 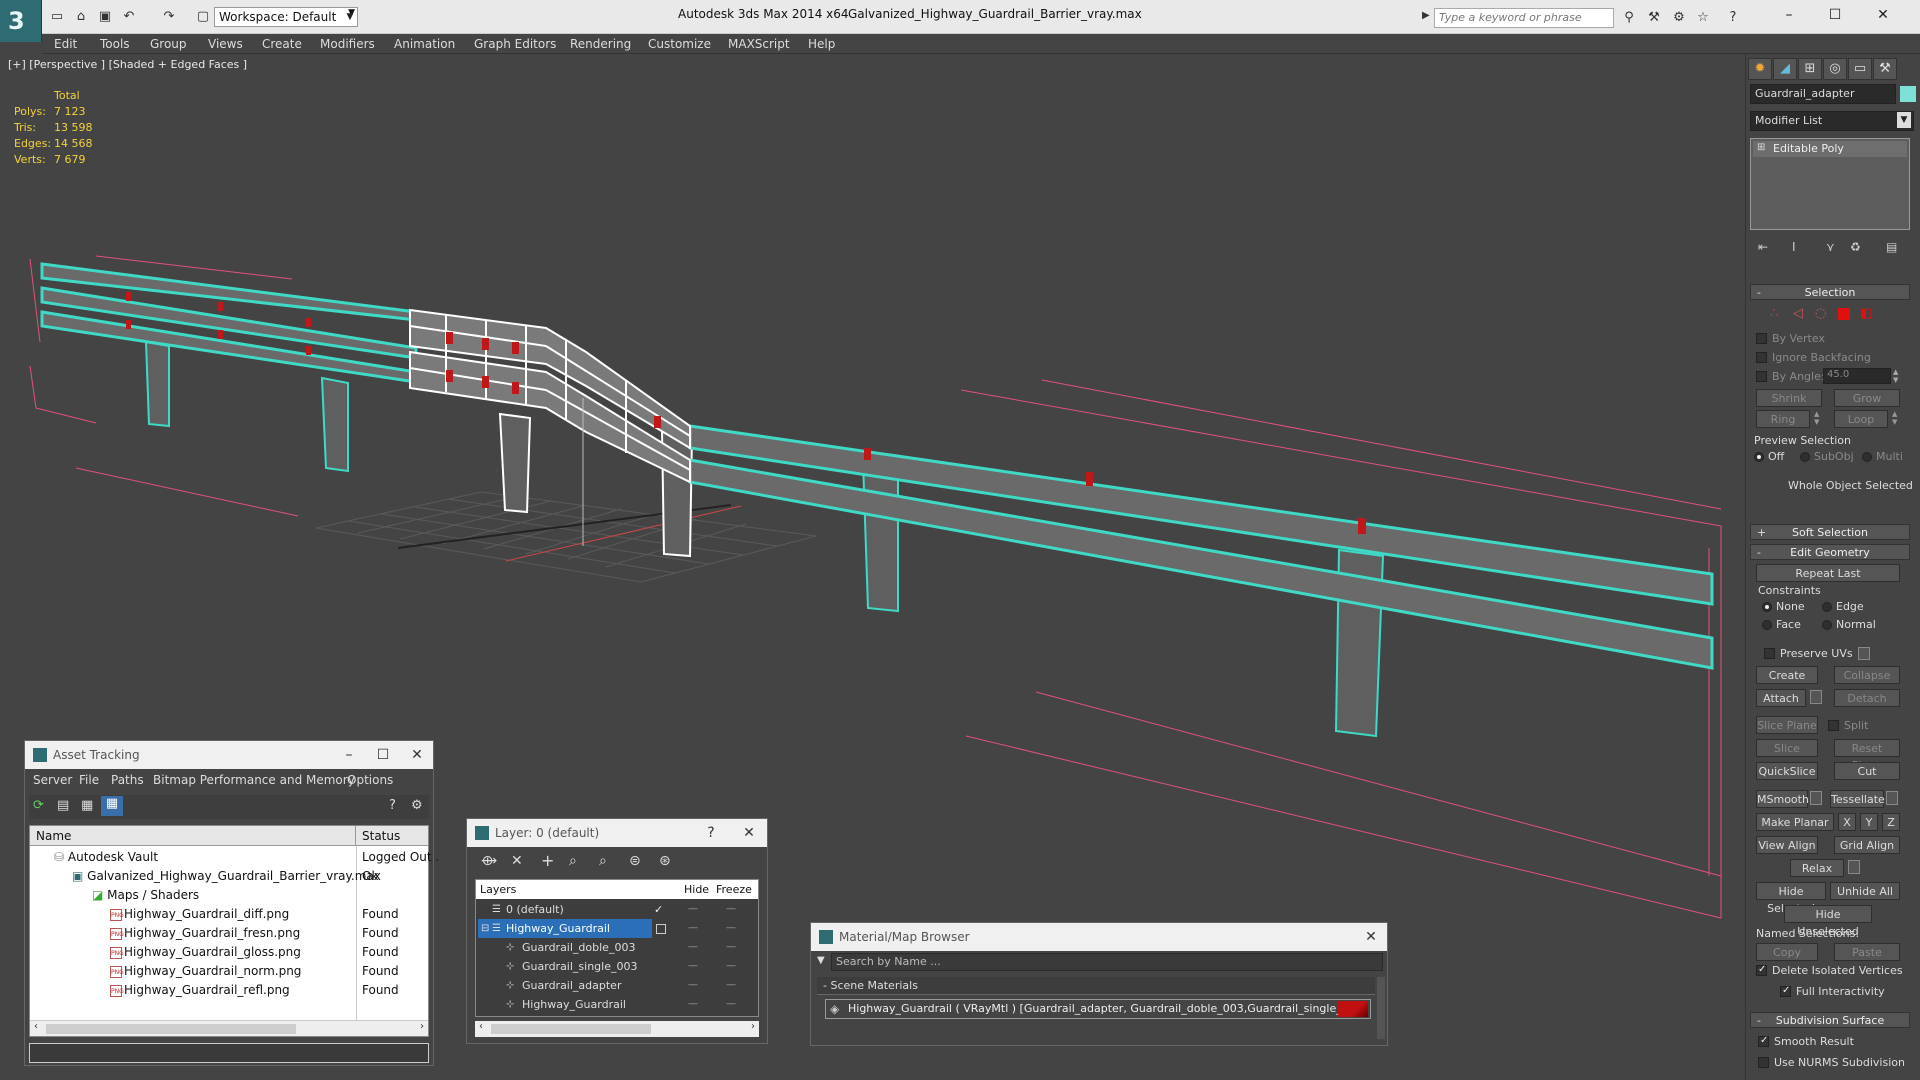 I want to click on constraint-edge-radio, so click(x=1827, y=607).